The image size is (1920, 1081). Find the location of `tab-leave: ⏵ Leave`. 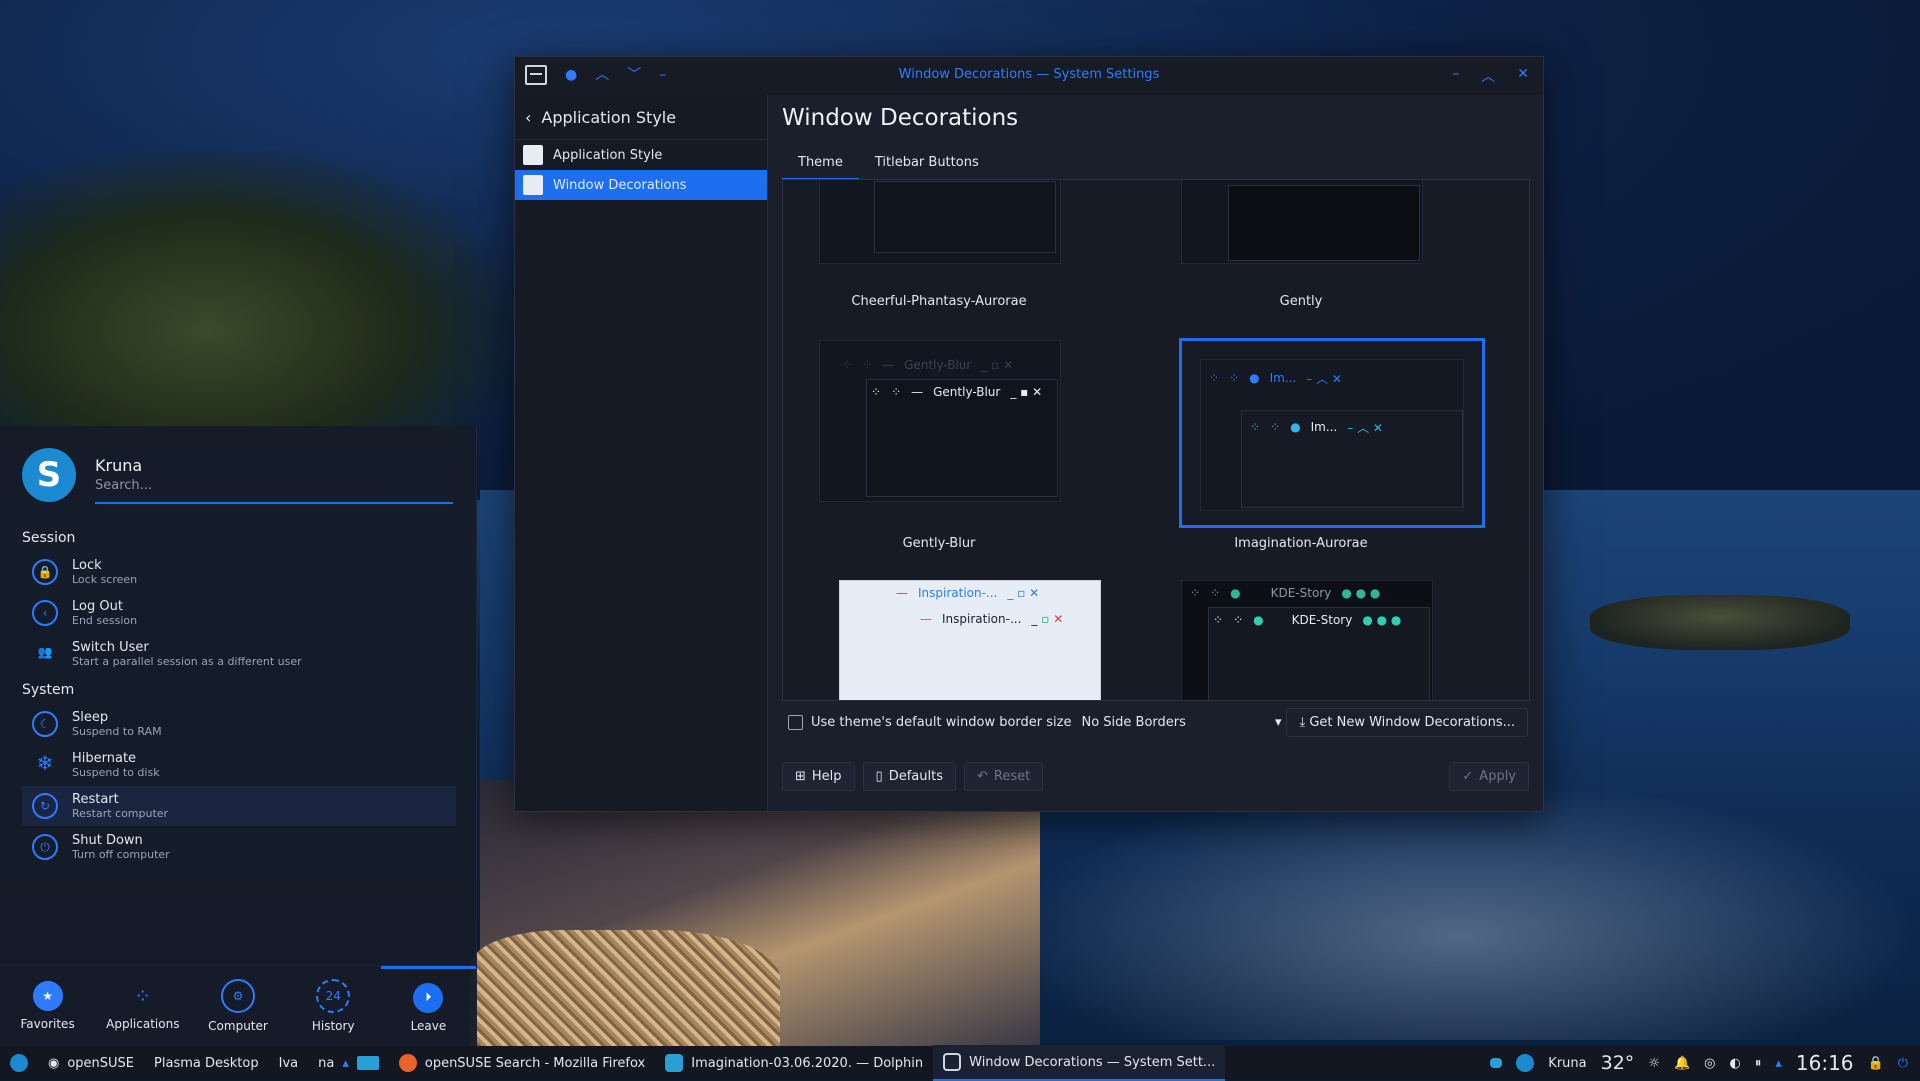

tab-leave: ⏵ Leave is located at coordinates (428, 1006).